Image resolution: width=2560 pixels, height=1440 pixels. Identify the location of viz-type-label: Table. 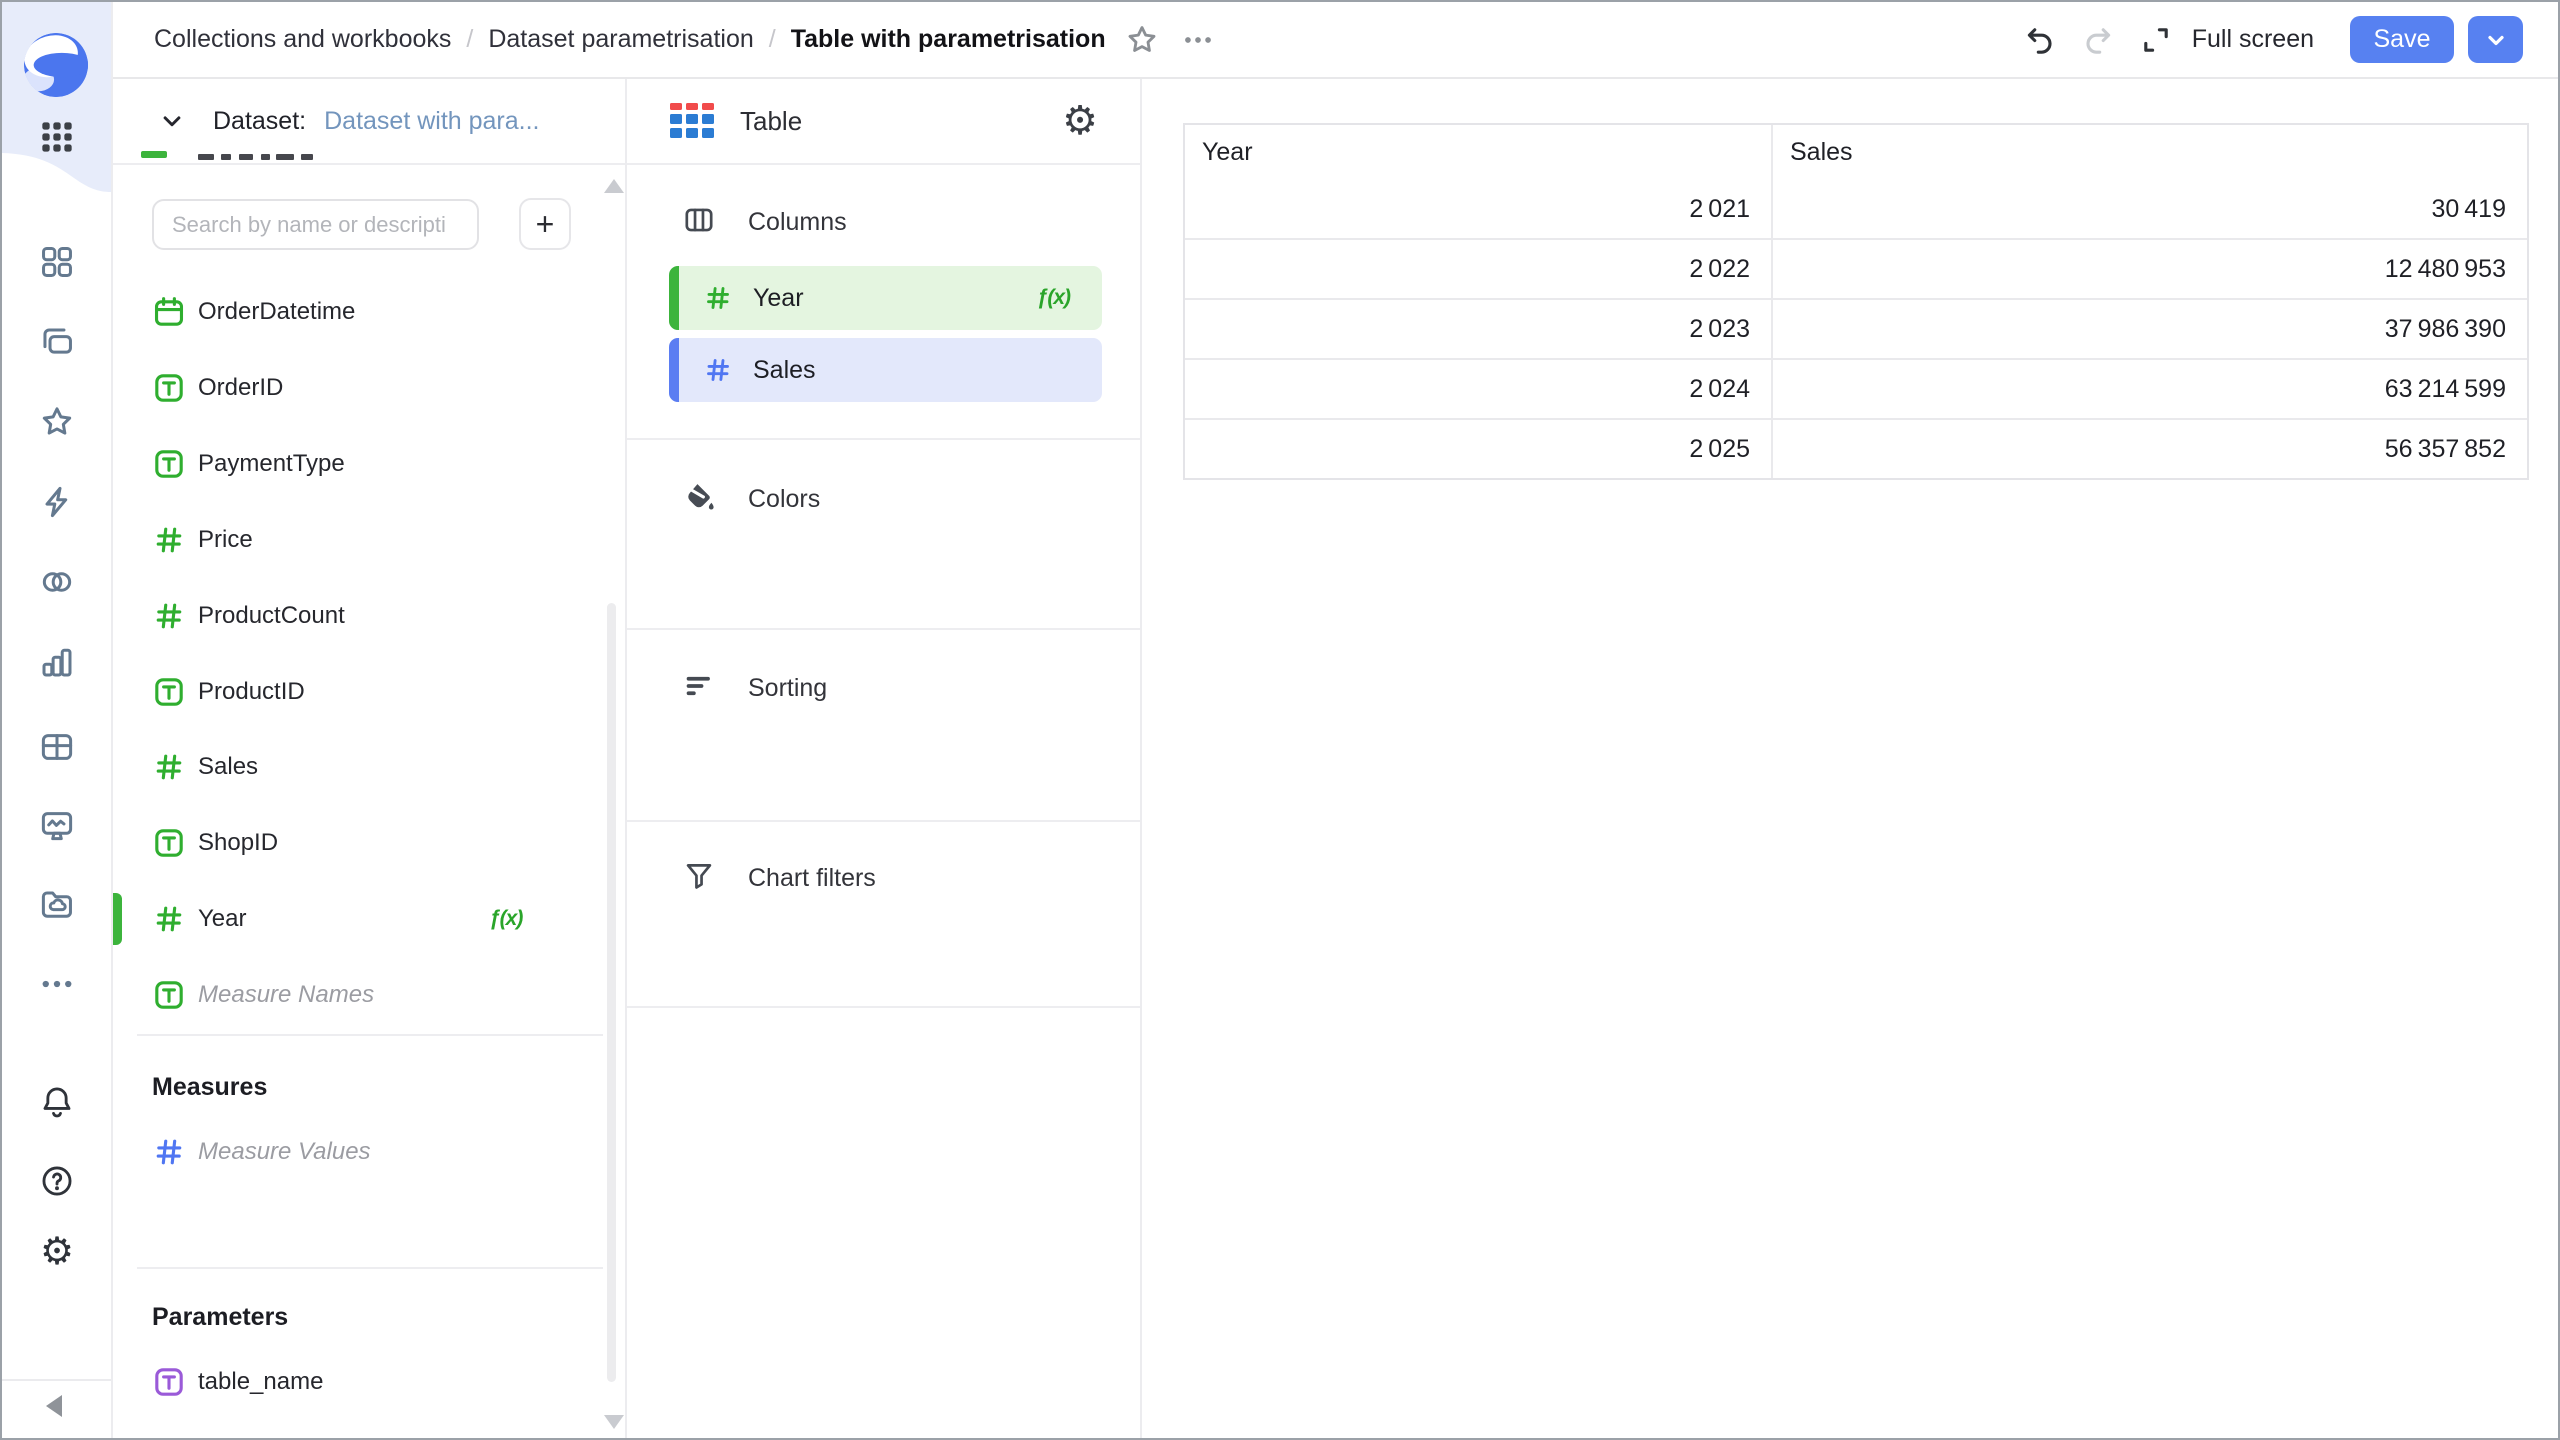
(771, 121).